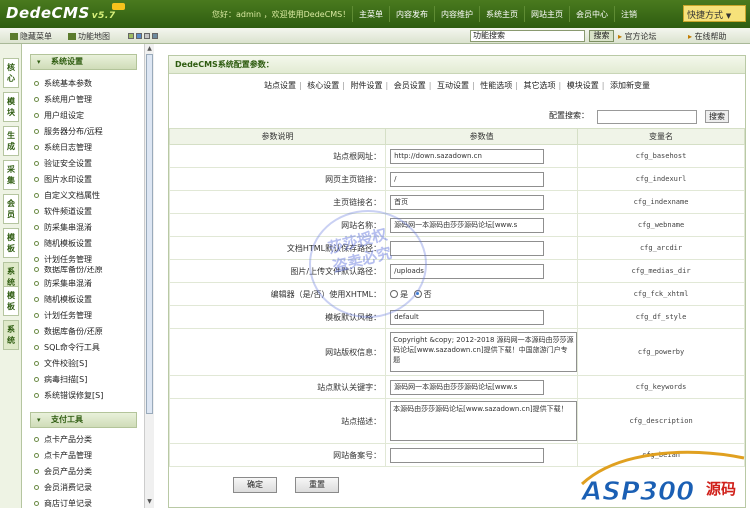 The width and height of the screenshot is (750, 508). What do you see at coordinates (63, 180) in the screenshot?
I see `sidebar-item: 图片水印设置` at bounding box center [63, 180].